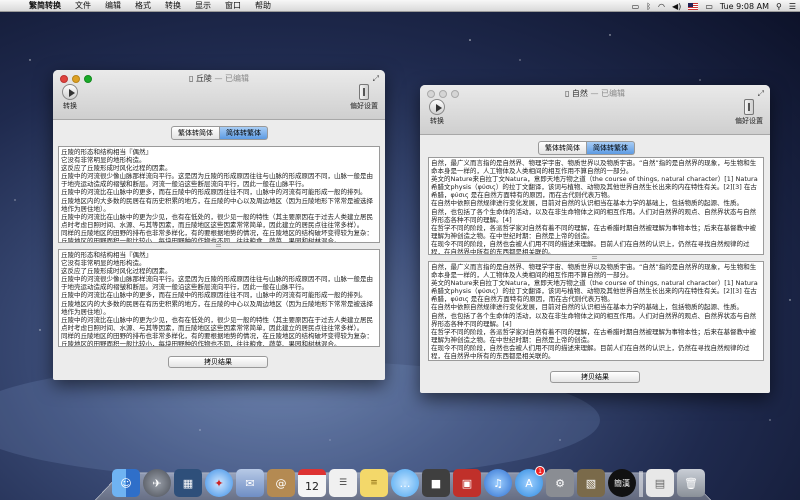 This screenshot has height=500, width=800. I want to click on converter-app-icon: 簡漢, so click(622, 483).